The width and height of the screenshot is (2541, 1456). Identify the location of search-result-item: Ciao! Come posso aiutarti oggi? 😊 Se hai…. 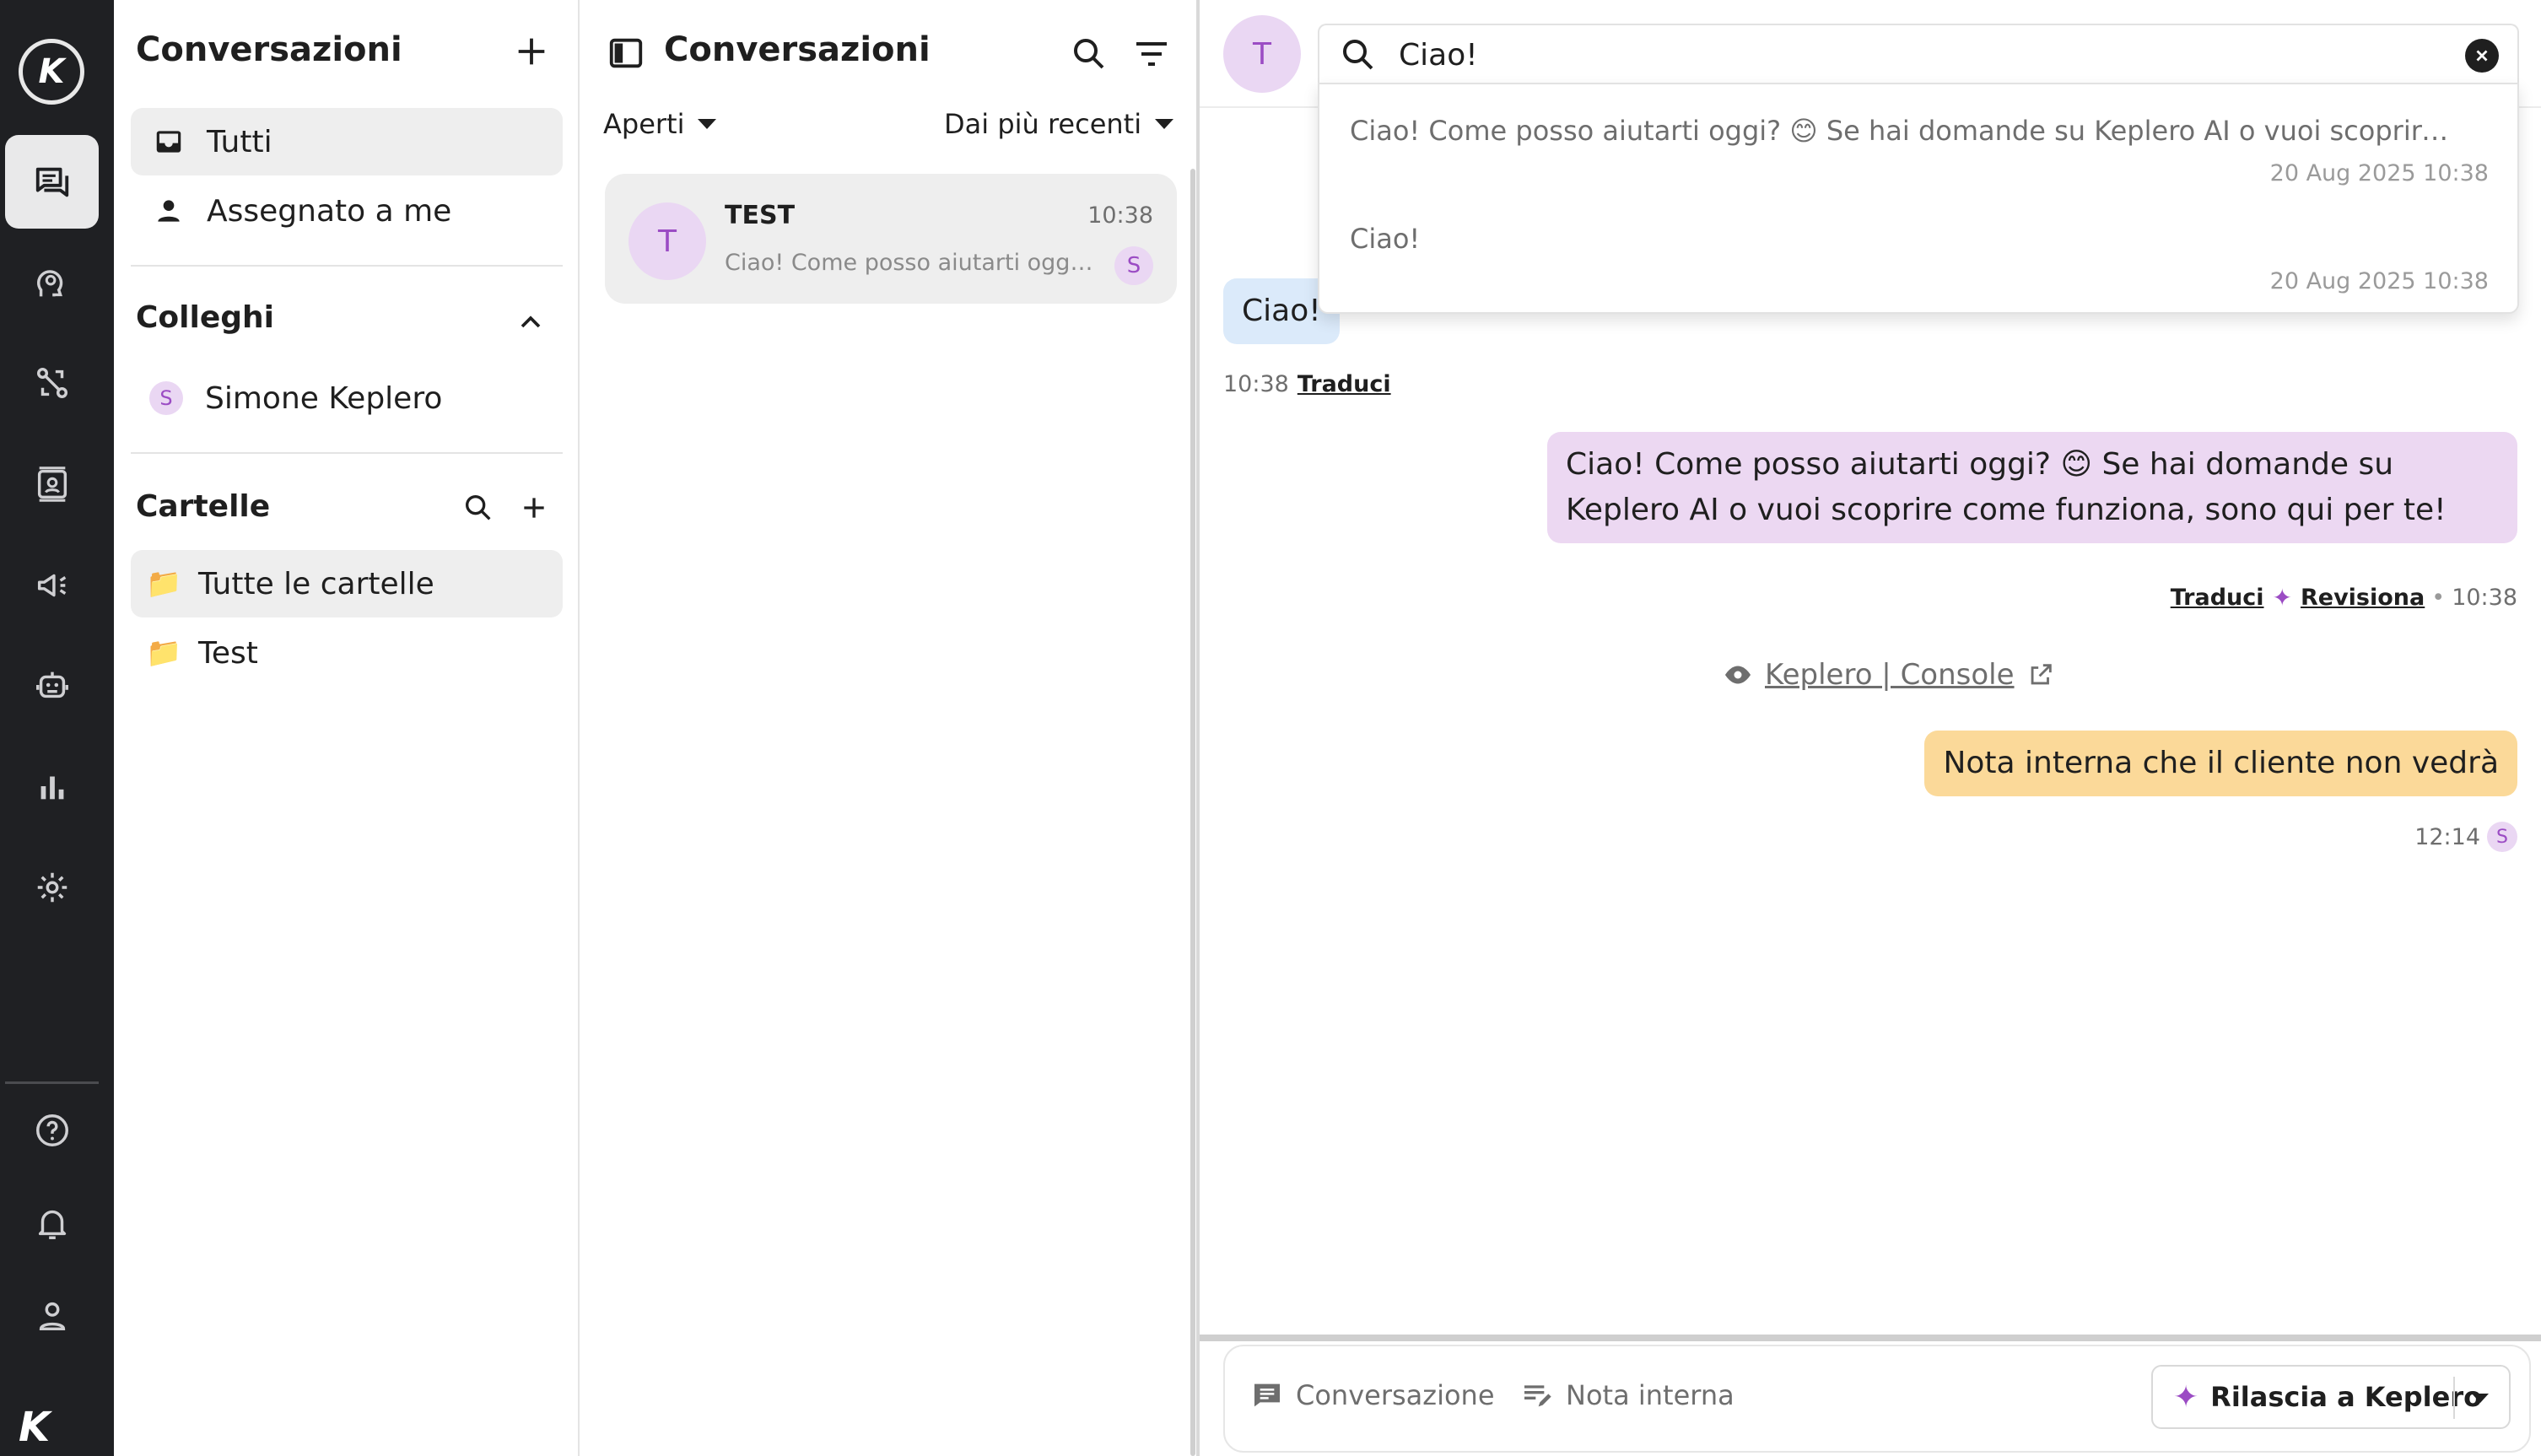
(1918, 138).